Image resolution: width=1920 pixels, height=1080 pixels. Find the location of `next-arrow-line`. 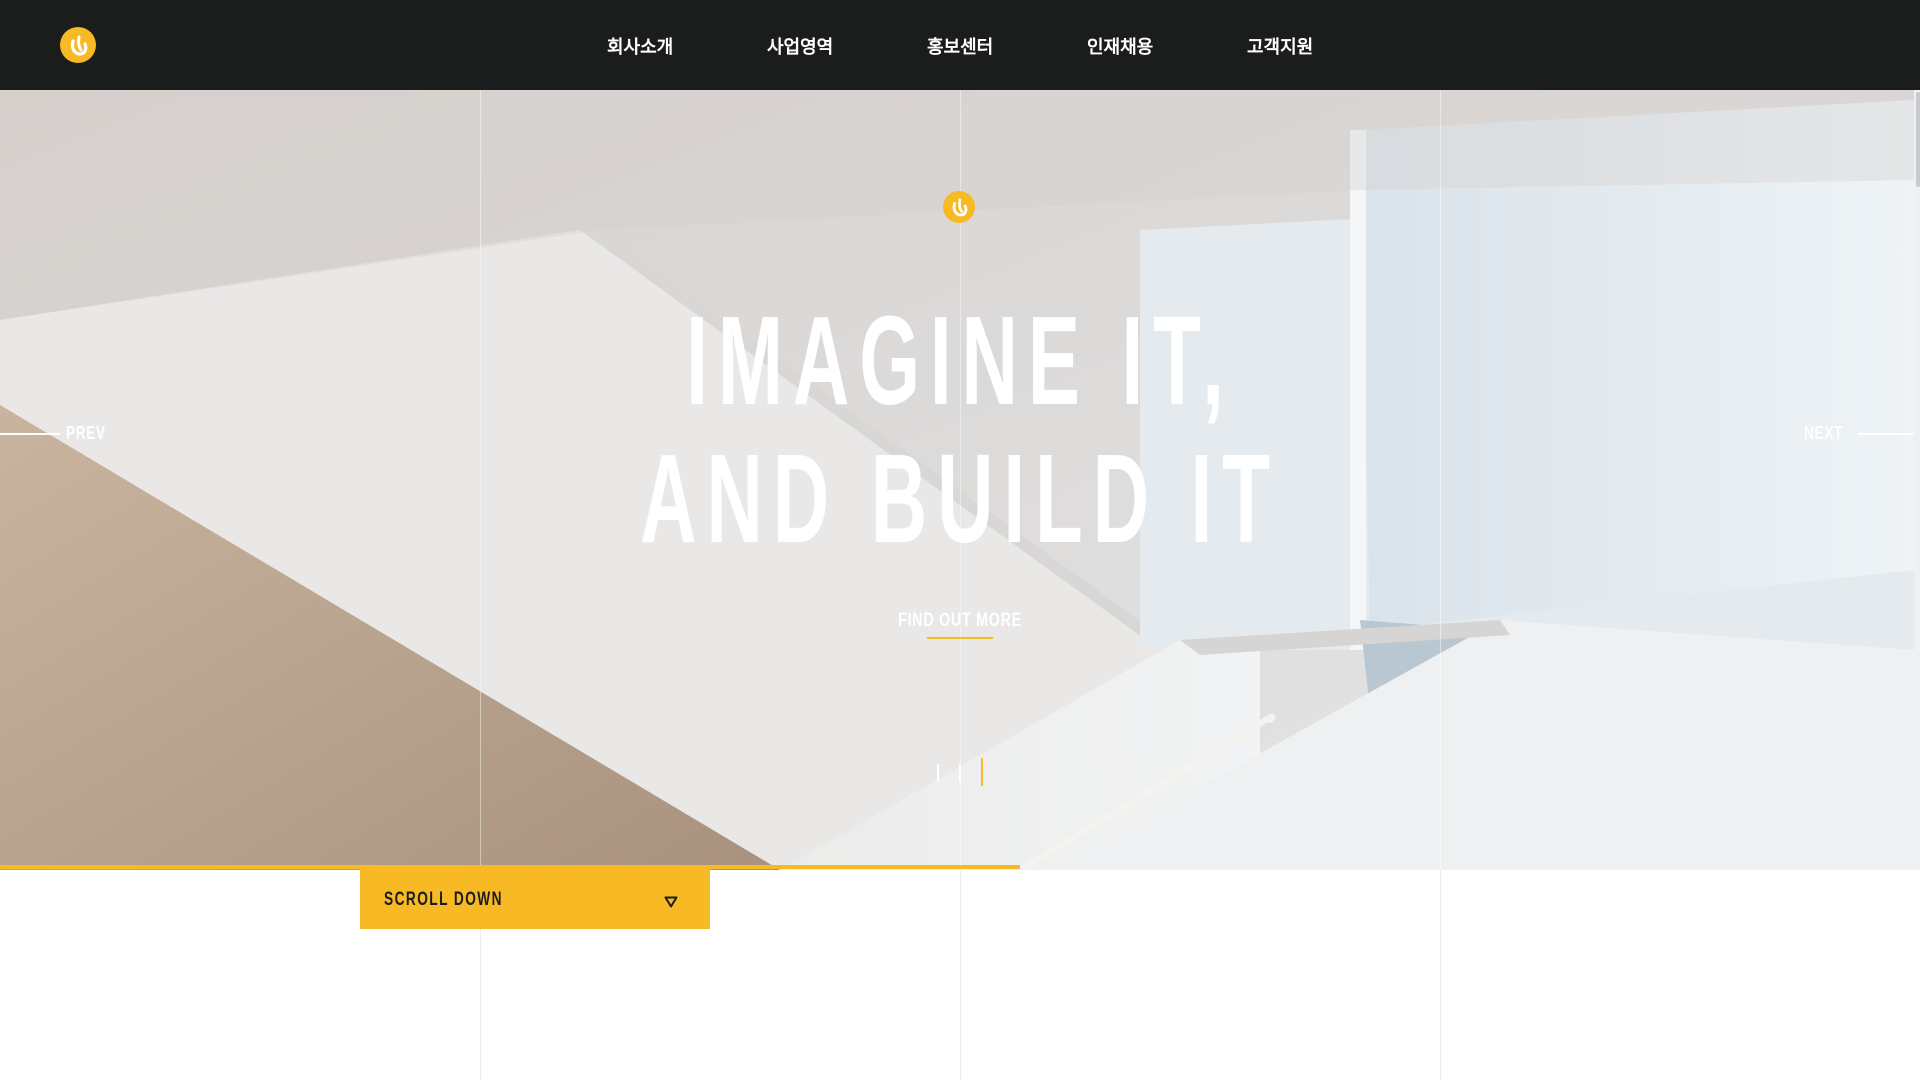

next-arrow-line is located at coordinates (1886, 434).